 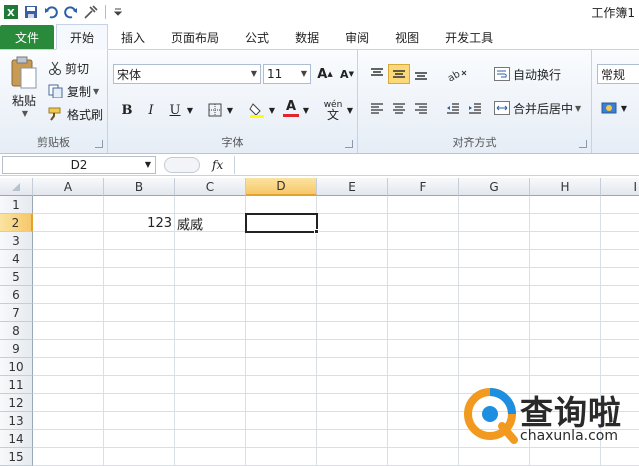 I want to click on name-box-dropdown-icon: ▼, so click(x=148, y=164).